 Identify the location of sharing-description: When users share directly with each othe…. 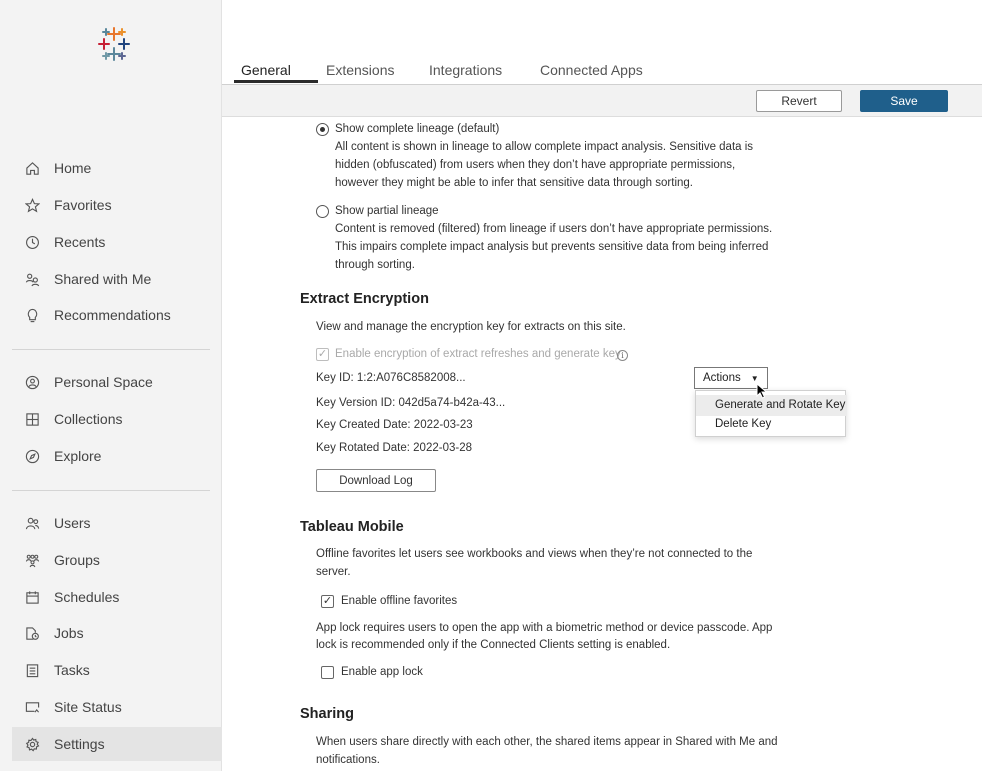
(547, 742).